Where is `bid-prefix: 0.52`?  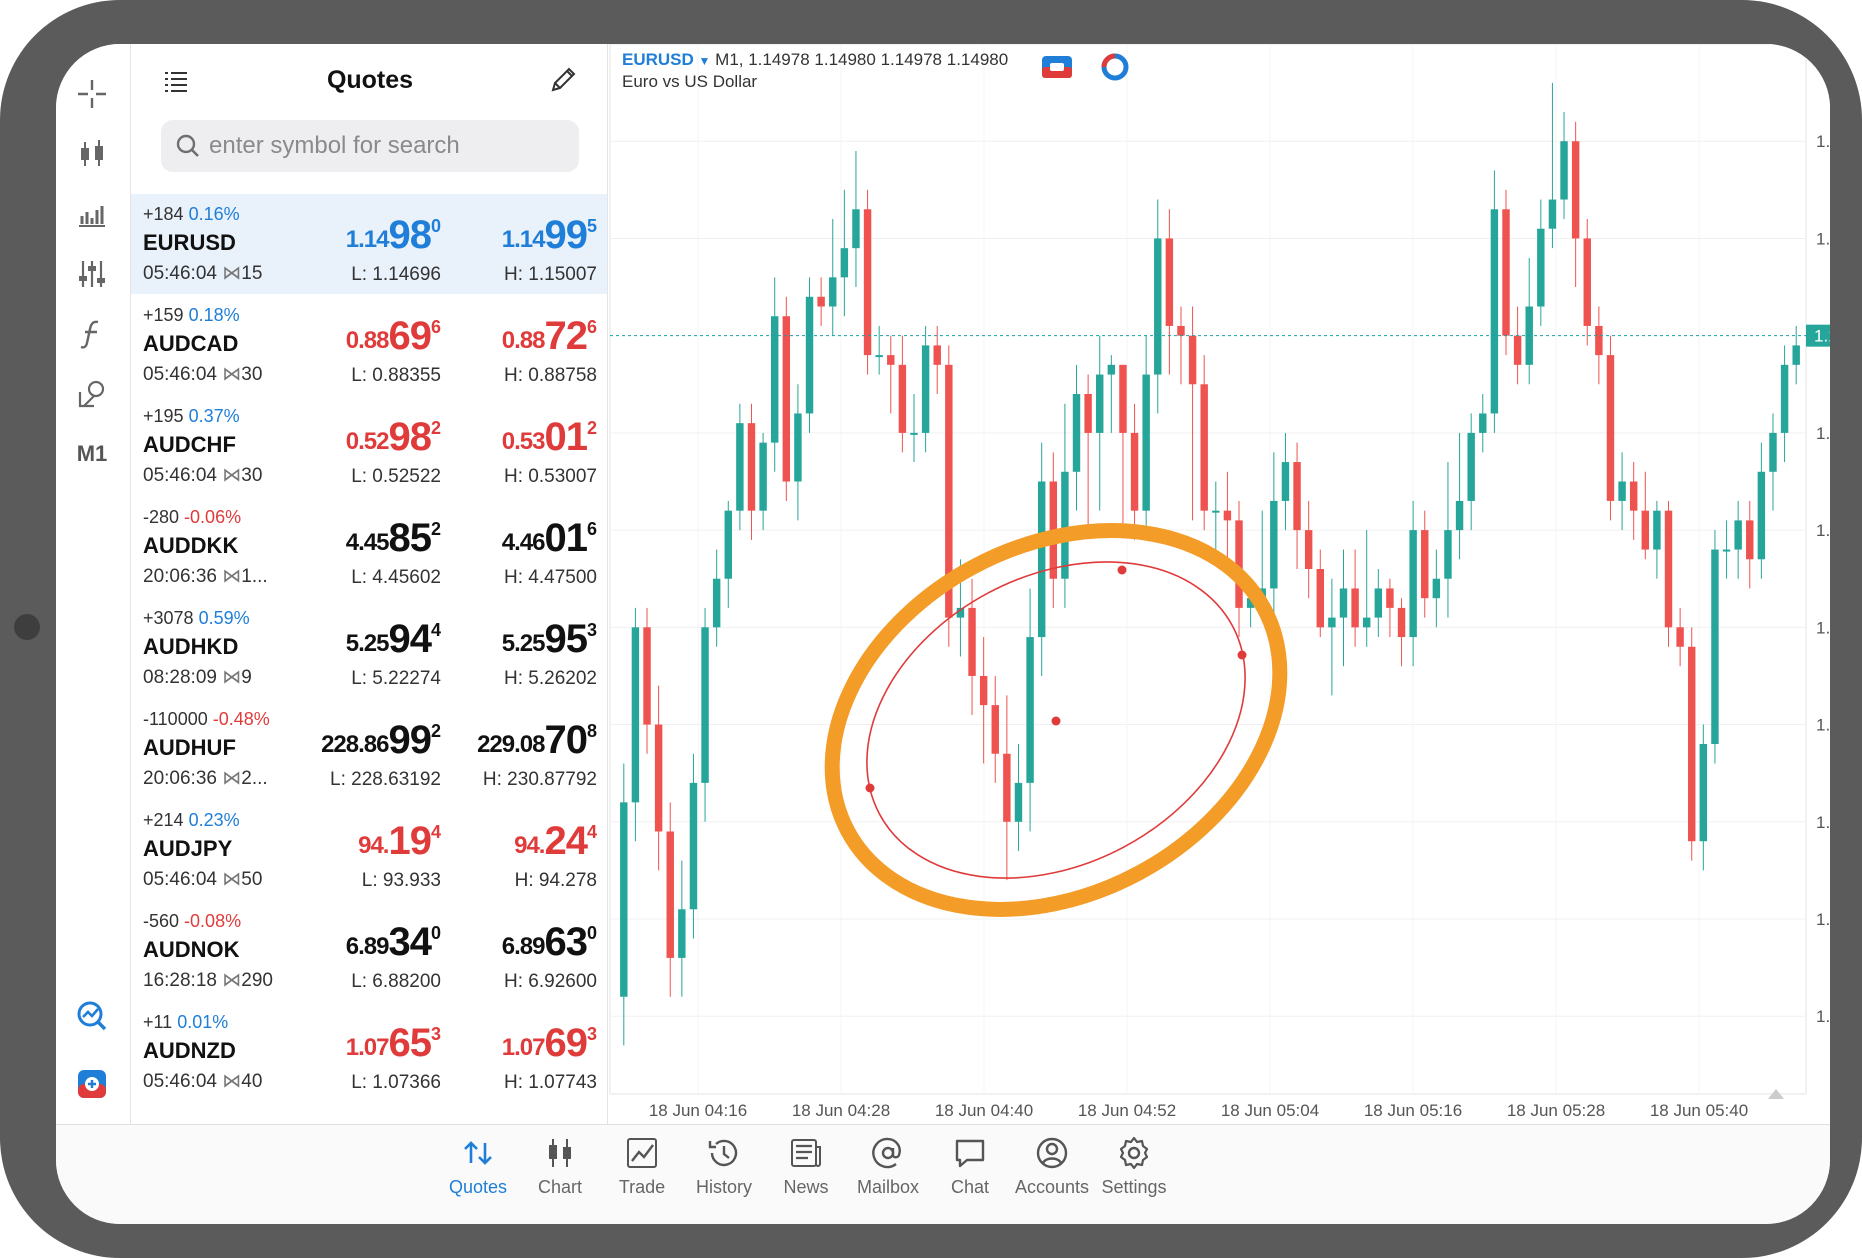 bid-prefix: 0.52 is located at coordinates (367, 441).